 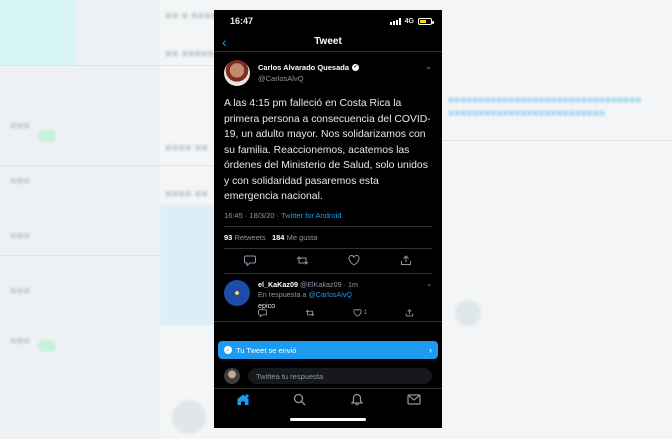 I want to click on author-display-name: Carlos Alvarado Quesada ✓, so click(x=309, y=67).